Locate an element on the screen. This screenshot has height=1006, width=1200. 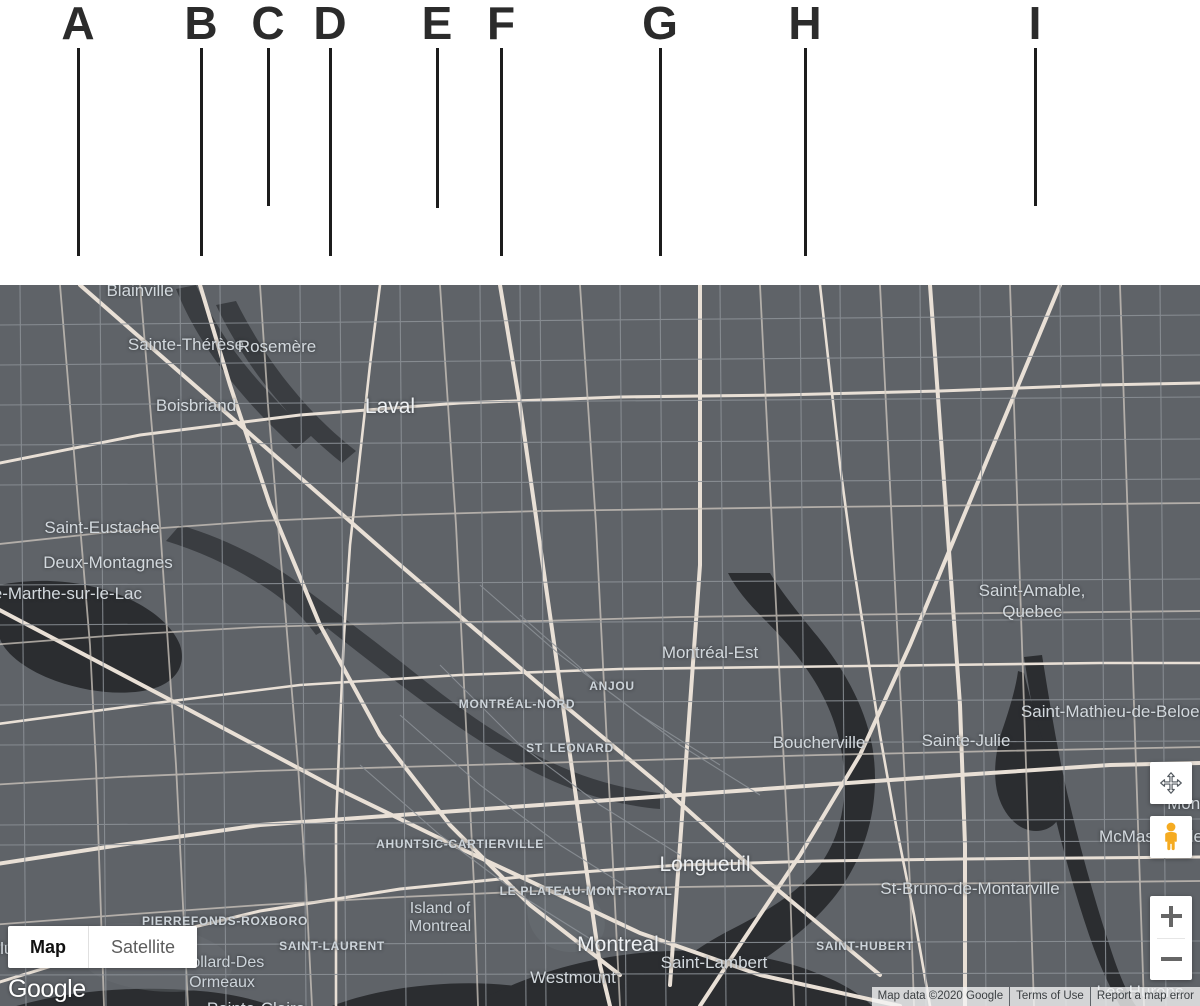
use-my-location-button is located at coordinates (1039, 204).